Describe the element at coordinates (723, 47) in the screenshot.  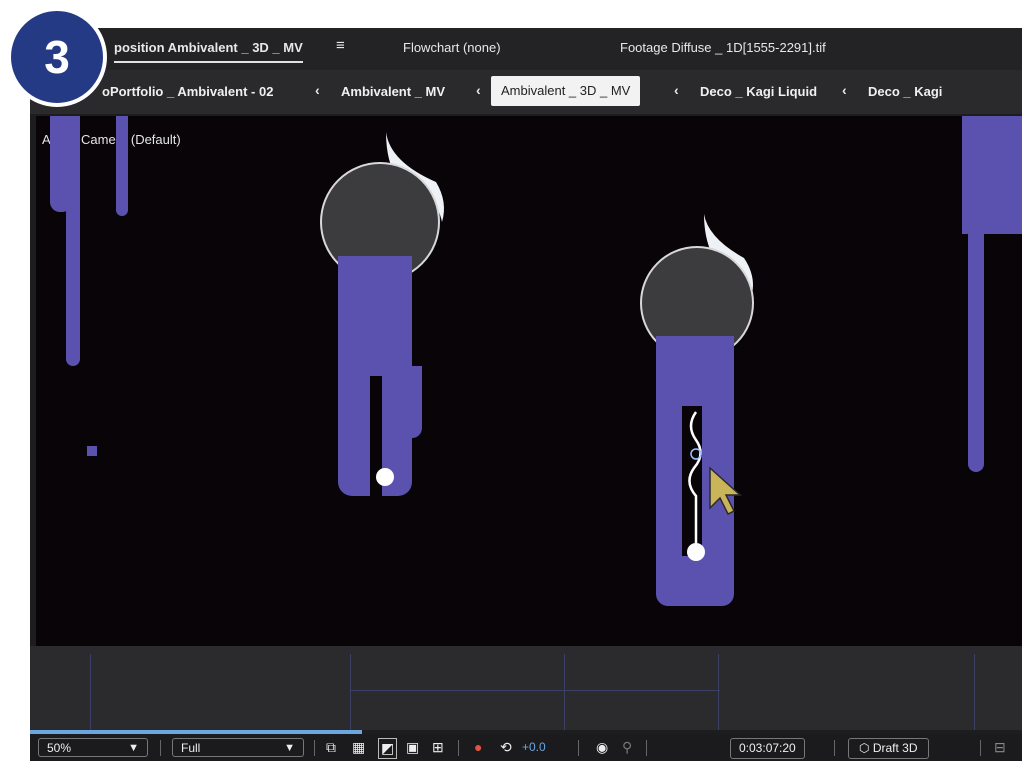
I see `tab-footage: Footage Diffuse _ 1D[1555-2291].tif` at that location.